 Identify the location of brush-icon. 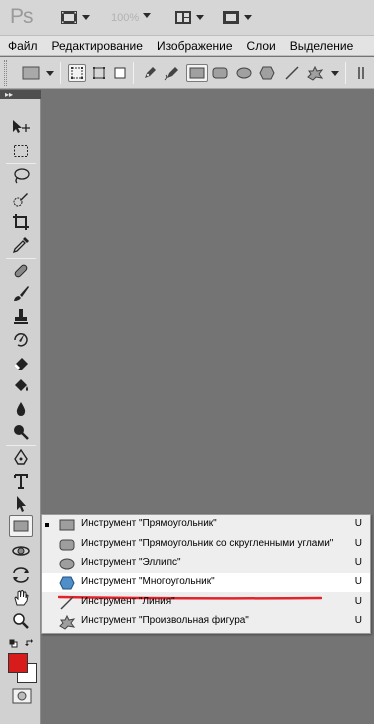
(21, 293).